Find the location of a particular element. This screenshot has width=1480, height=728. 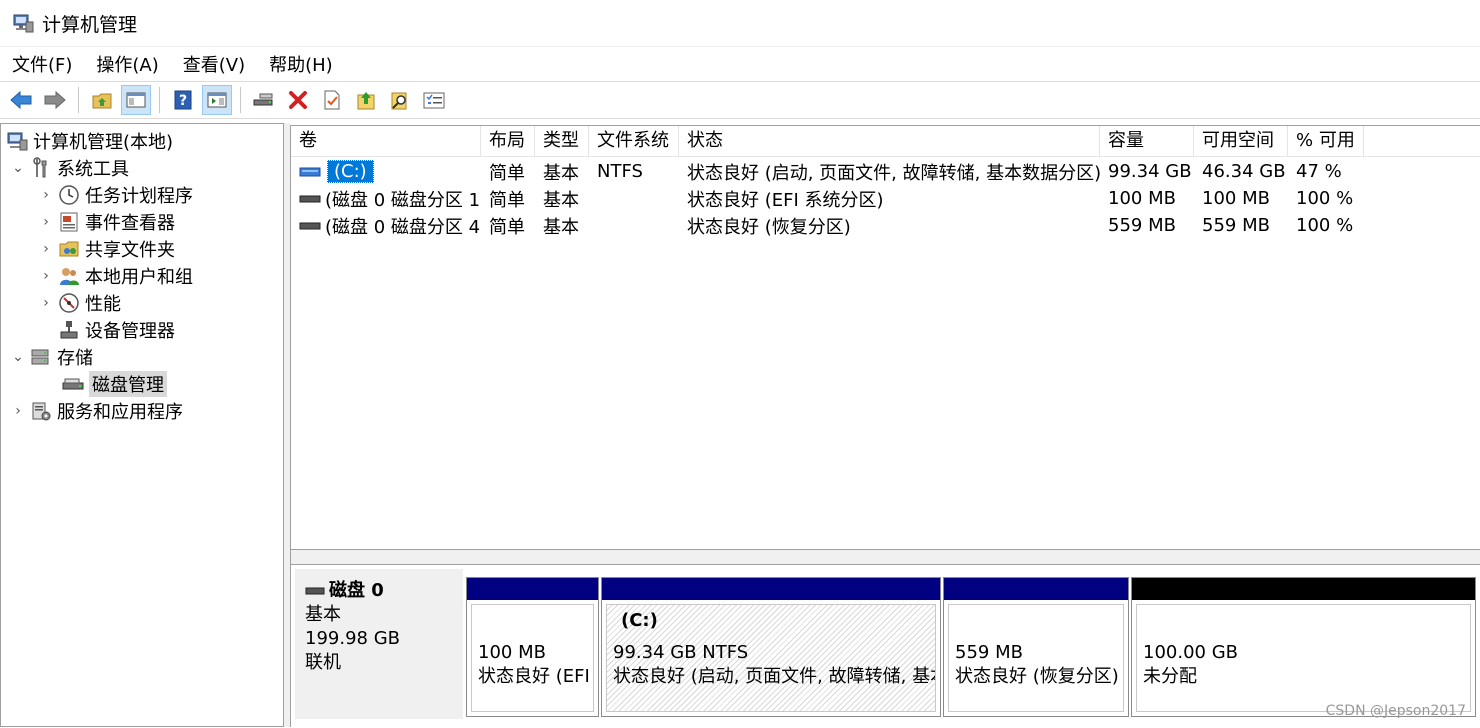

tree-item-label: 磁盘管理 is located at coordinates (128, 384).